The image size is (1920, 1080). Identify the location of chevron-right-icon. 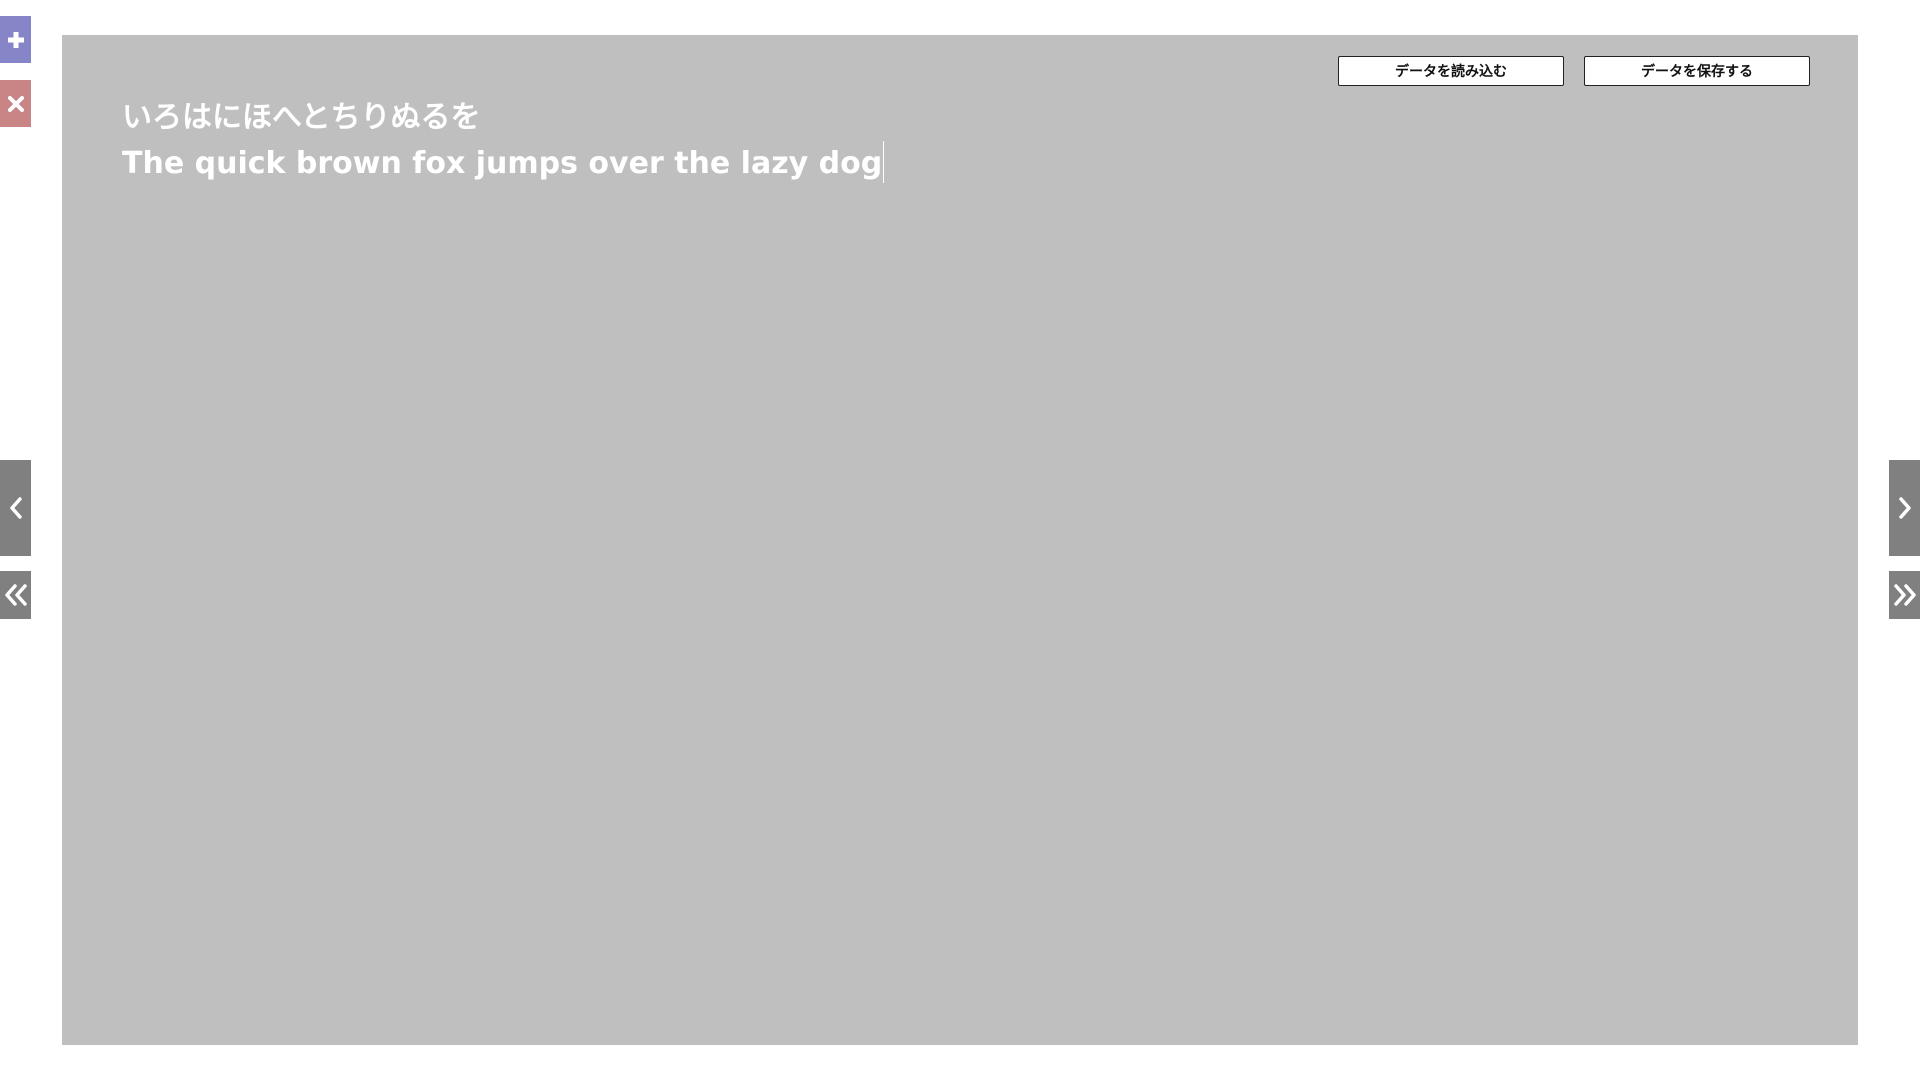
(1905, 508).